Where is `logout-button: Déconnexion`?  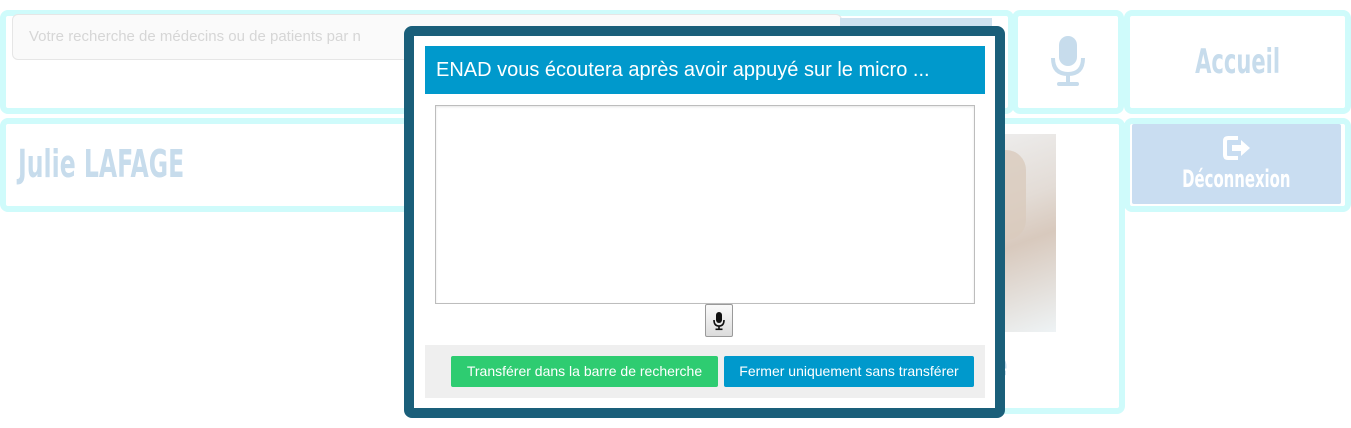
logout-button: Déconnexion is located at coordinates (1236, 164).